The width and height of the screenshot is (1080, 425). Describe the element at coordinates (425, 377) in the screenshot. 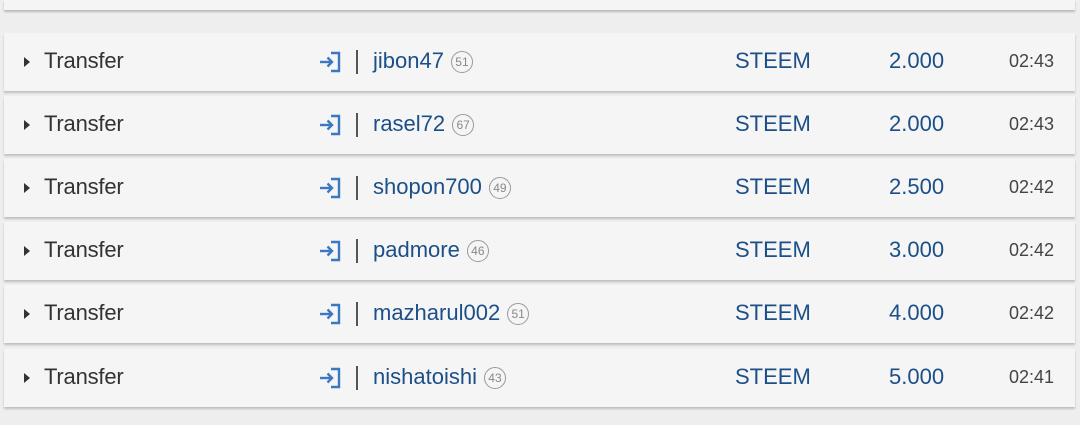

I see `account-link: nishatoishi` at that location.